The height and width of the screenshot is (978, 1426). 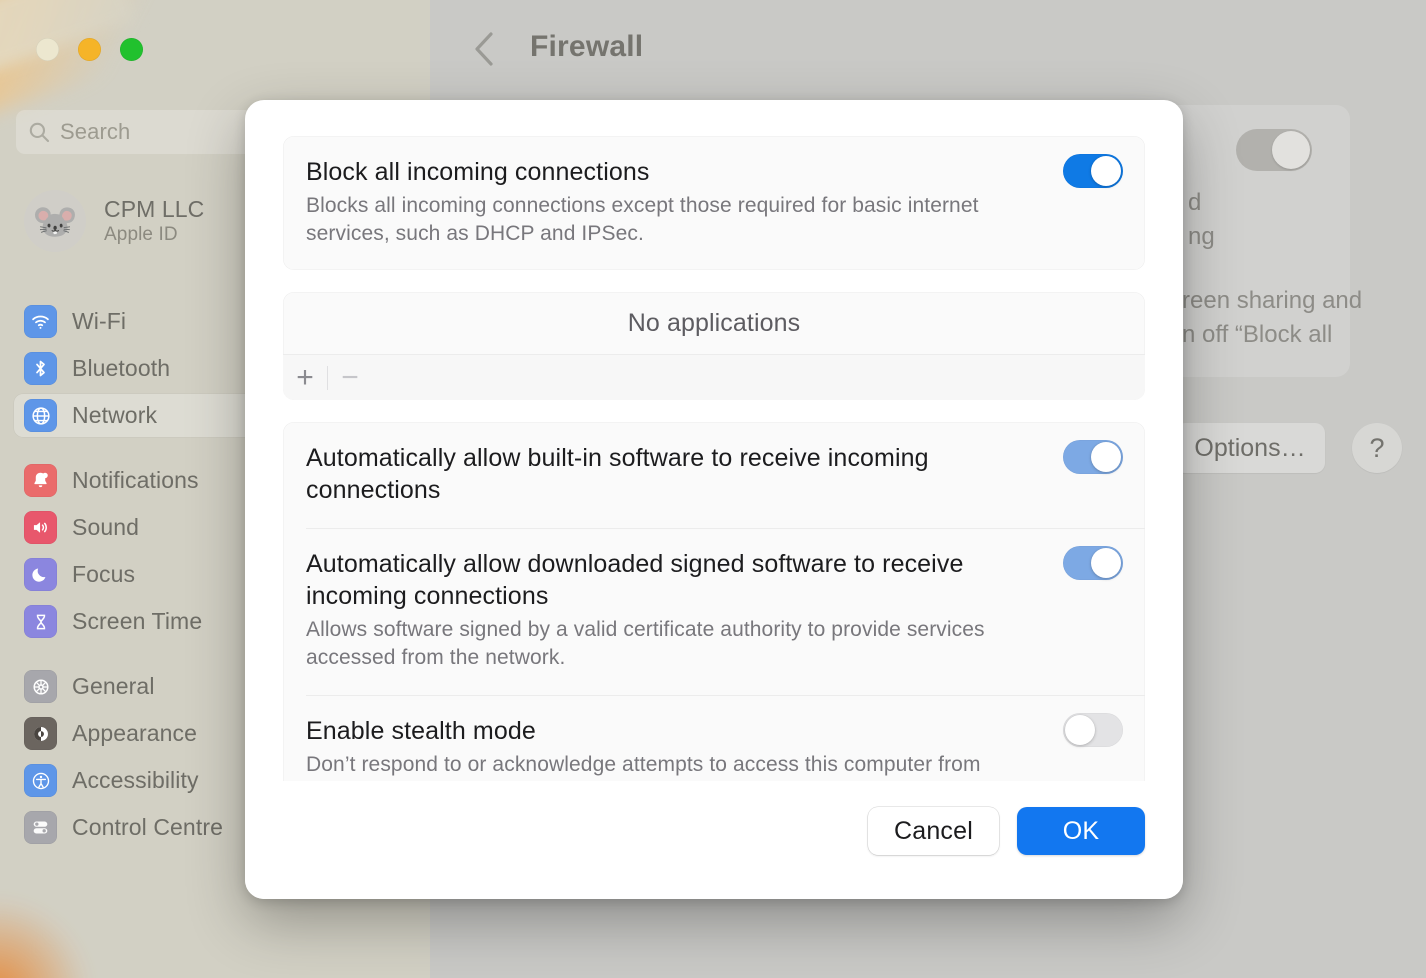 I want to click on applications-empty-label: No applications, so click(x=714, y=322).